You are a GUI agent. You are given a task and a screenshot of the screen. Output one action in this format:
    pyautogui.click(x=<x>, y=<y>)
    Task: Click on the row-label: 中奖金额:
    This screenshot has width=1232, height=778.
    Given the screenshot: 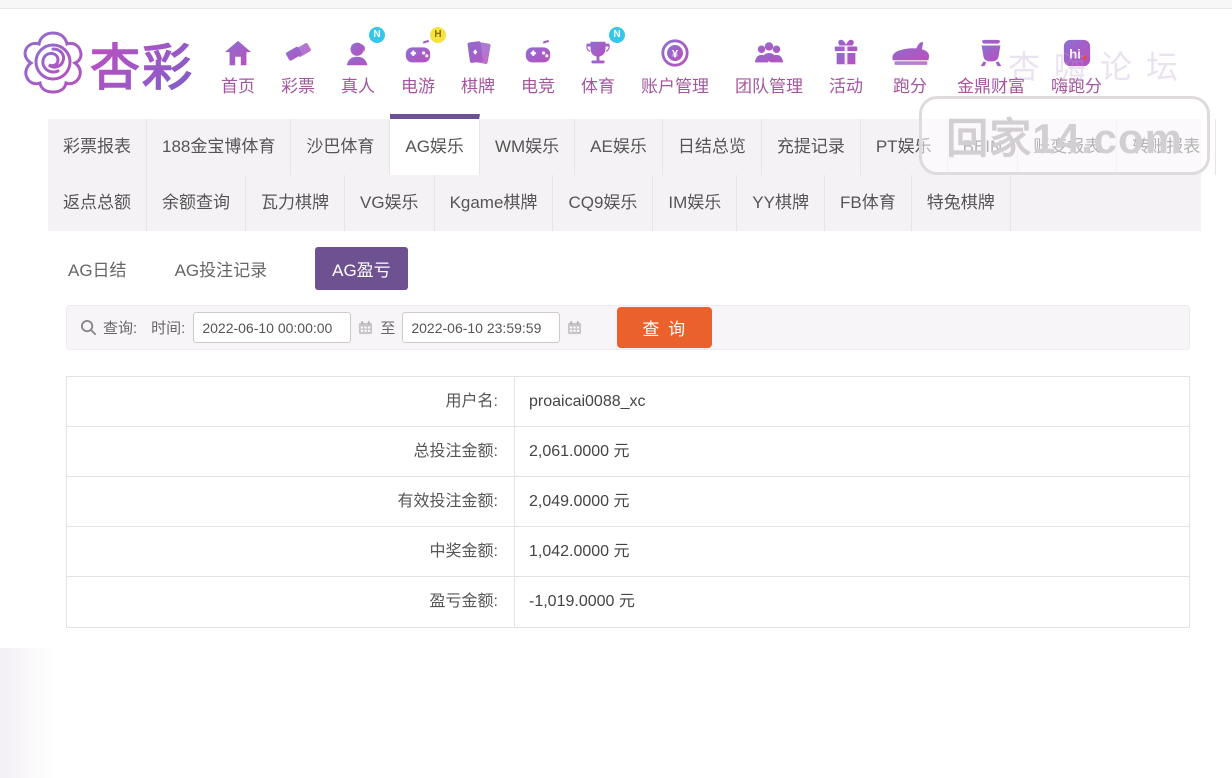 What is the action you would take?
    pyautogui.click(x=463, y=551)
    